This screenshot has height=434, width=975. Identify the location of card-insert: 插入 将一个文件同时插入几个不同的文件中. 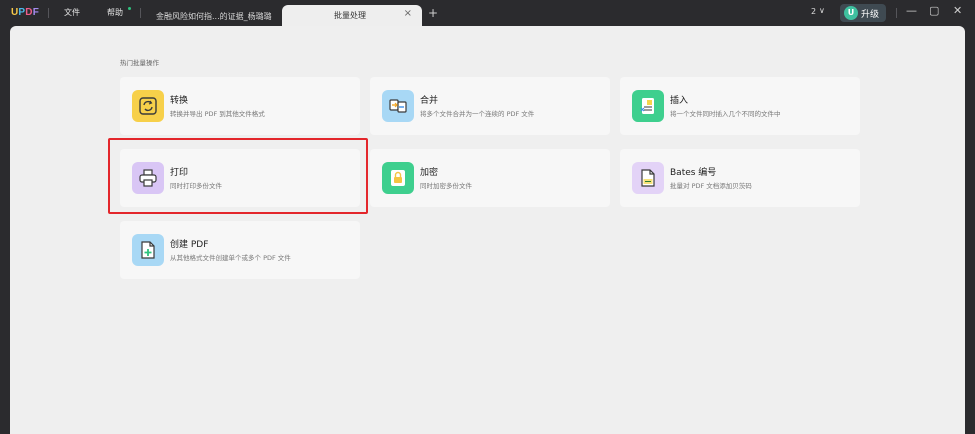
(740, 106).